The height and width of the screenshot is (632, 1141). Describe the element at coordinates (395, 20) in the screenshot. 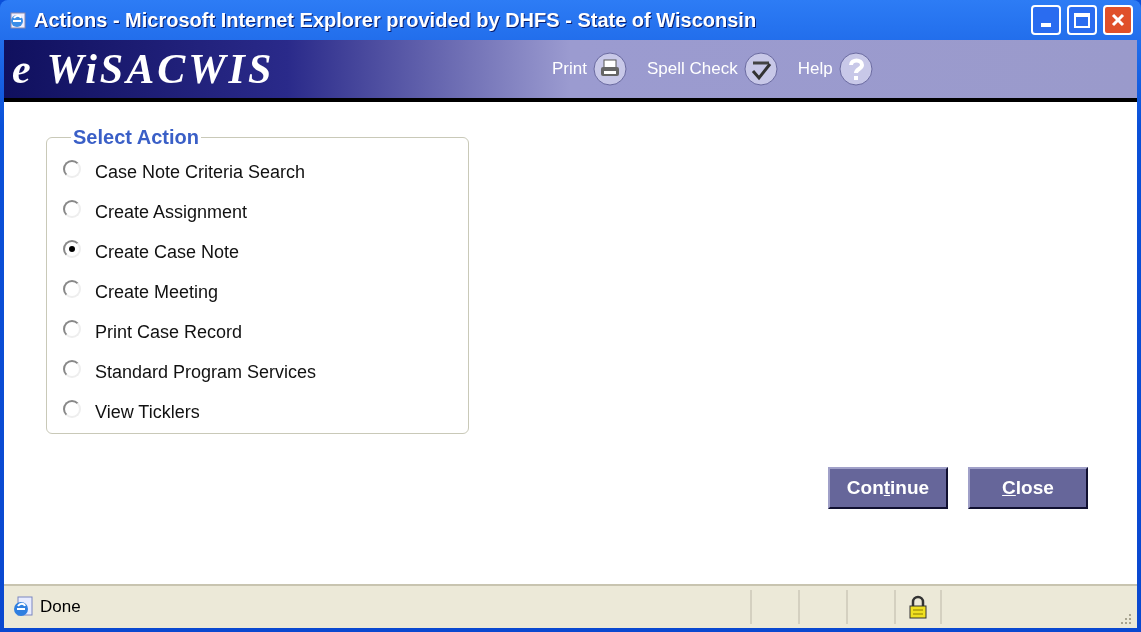

I see `window-title: Actions - Microsoft Internet Explorer provided by DHFS - State of Wisconsin` at that location.